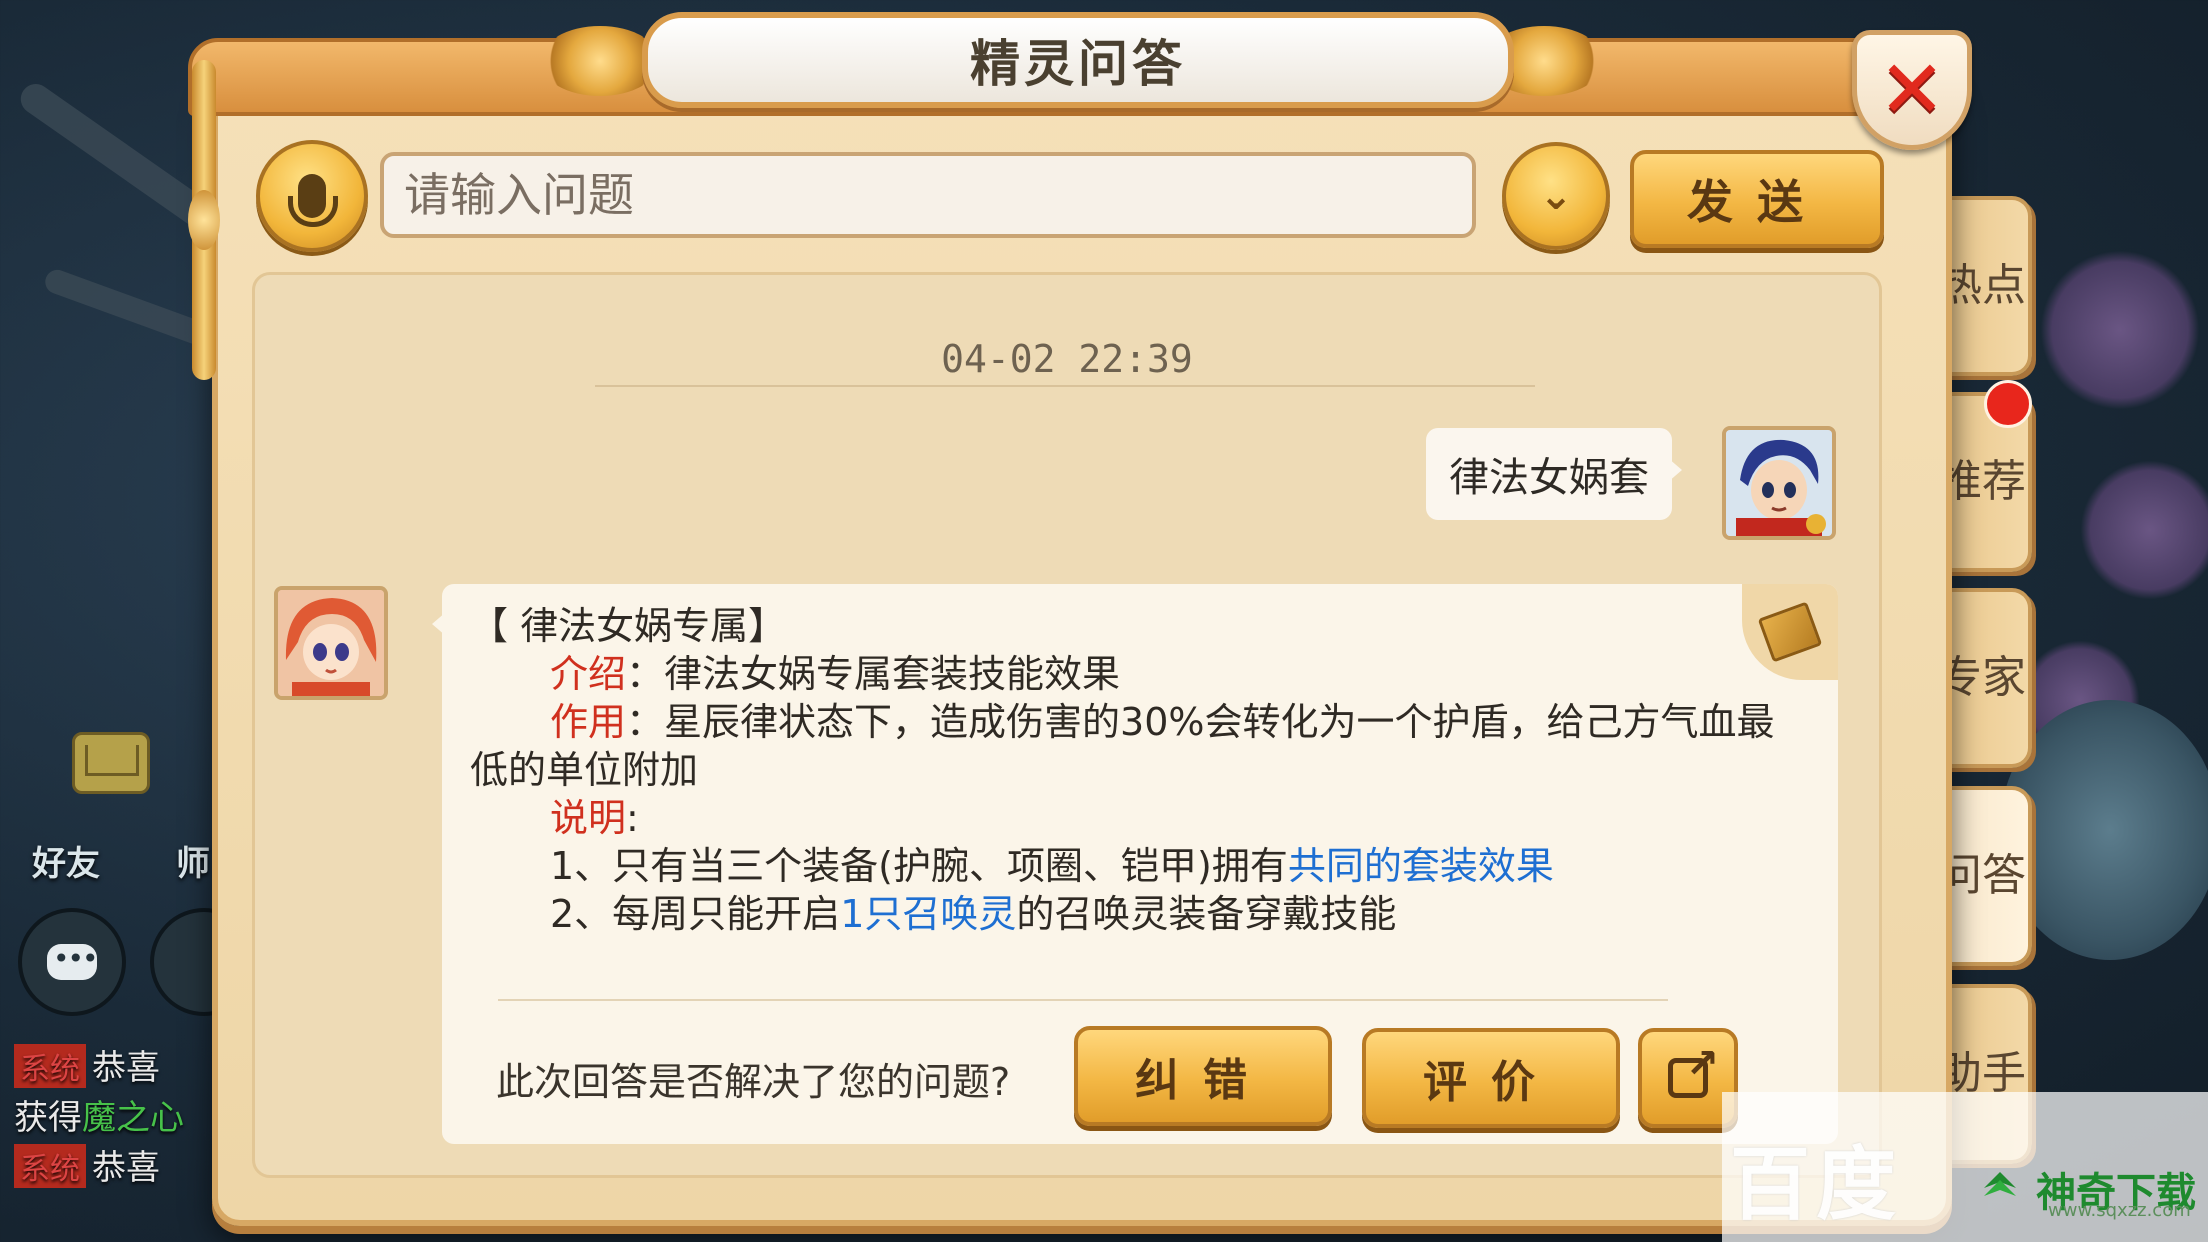 The height and width of the screenshot is (1242, 2208). Describe the element at coordinates (313, 200) in the screenshot. I see `microphone-icon` at that location.